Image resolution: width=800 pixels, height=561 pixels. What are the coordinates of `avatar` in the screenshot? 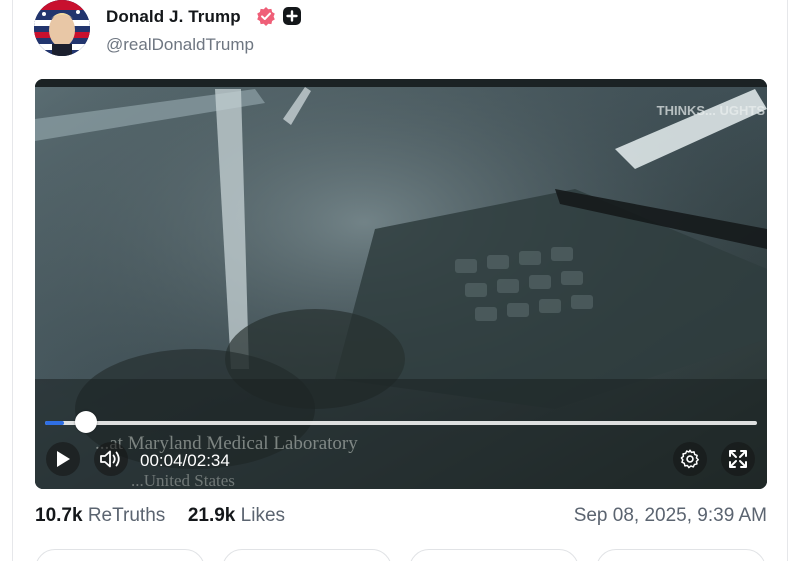 It's located at (62, 28).